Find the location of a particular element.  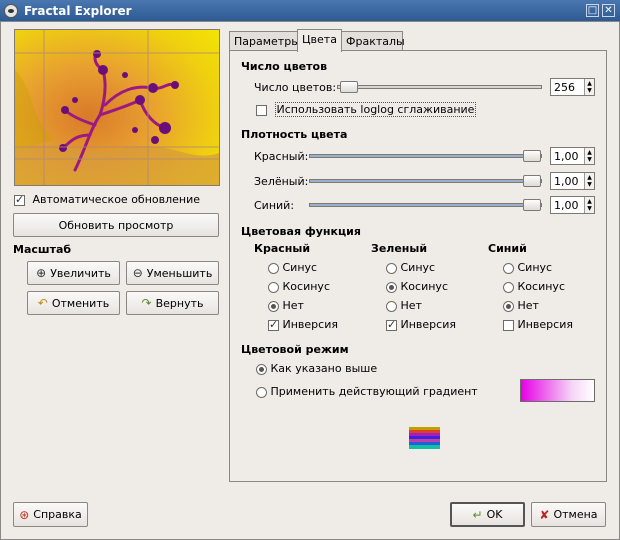

update-preview-button: Обновить просмотр is located at coordinates (116, 225).